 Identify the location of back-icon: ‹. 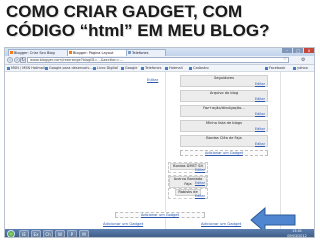
(10, 60).